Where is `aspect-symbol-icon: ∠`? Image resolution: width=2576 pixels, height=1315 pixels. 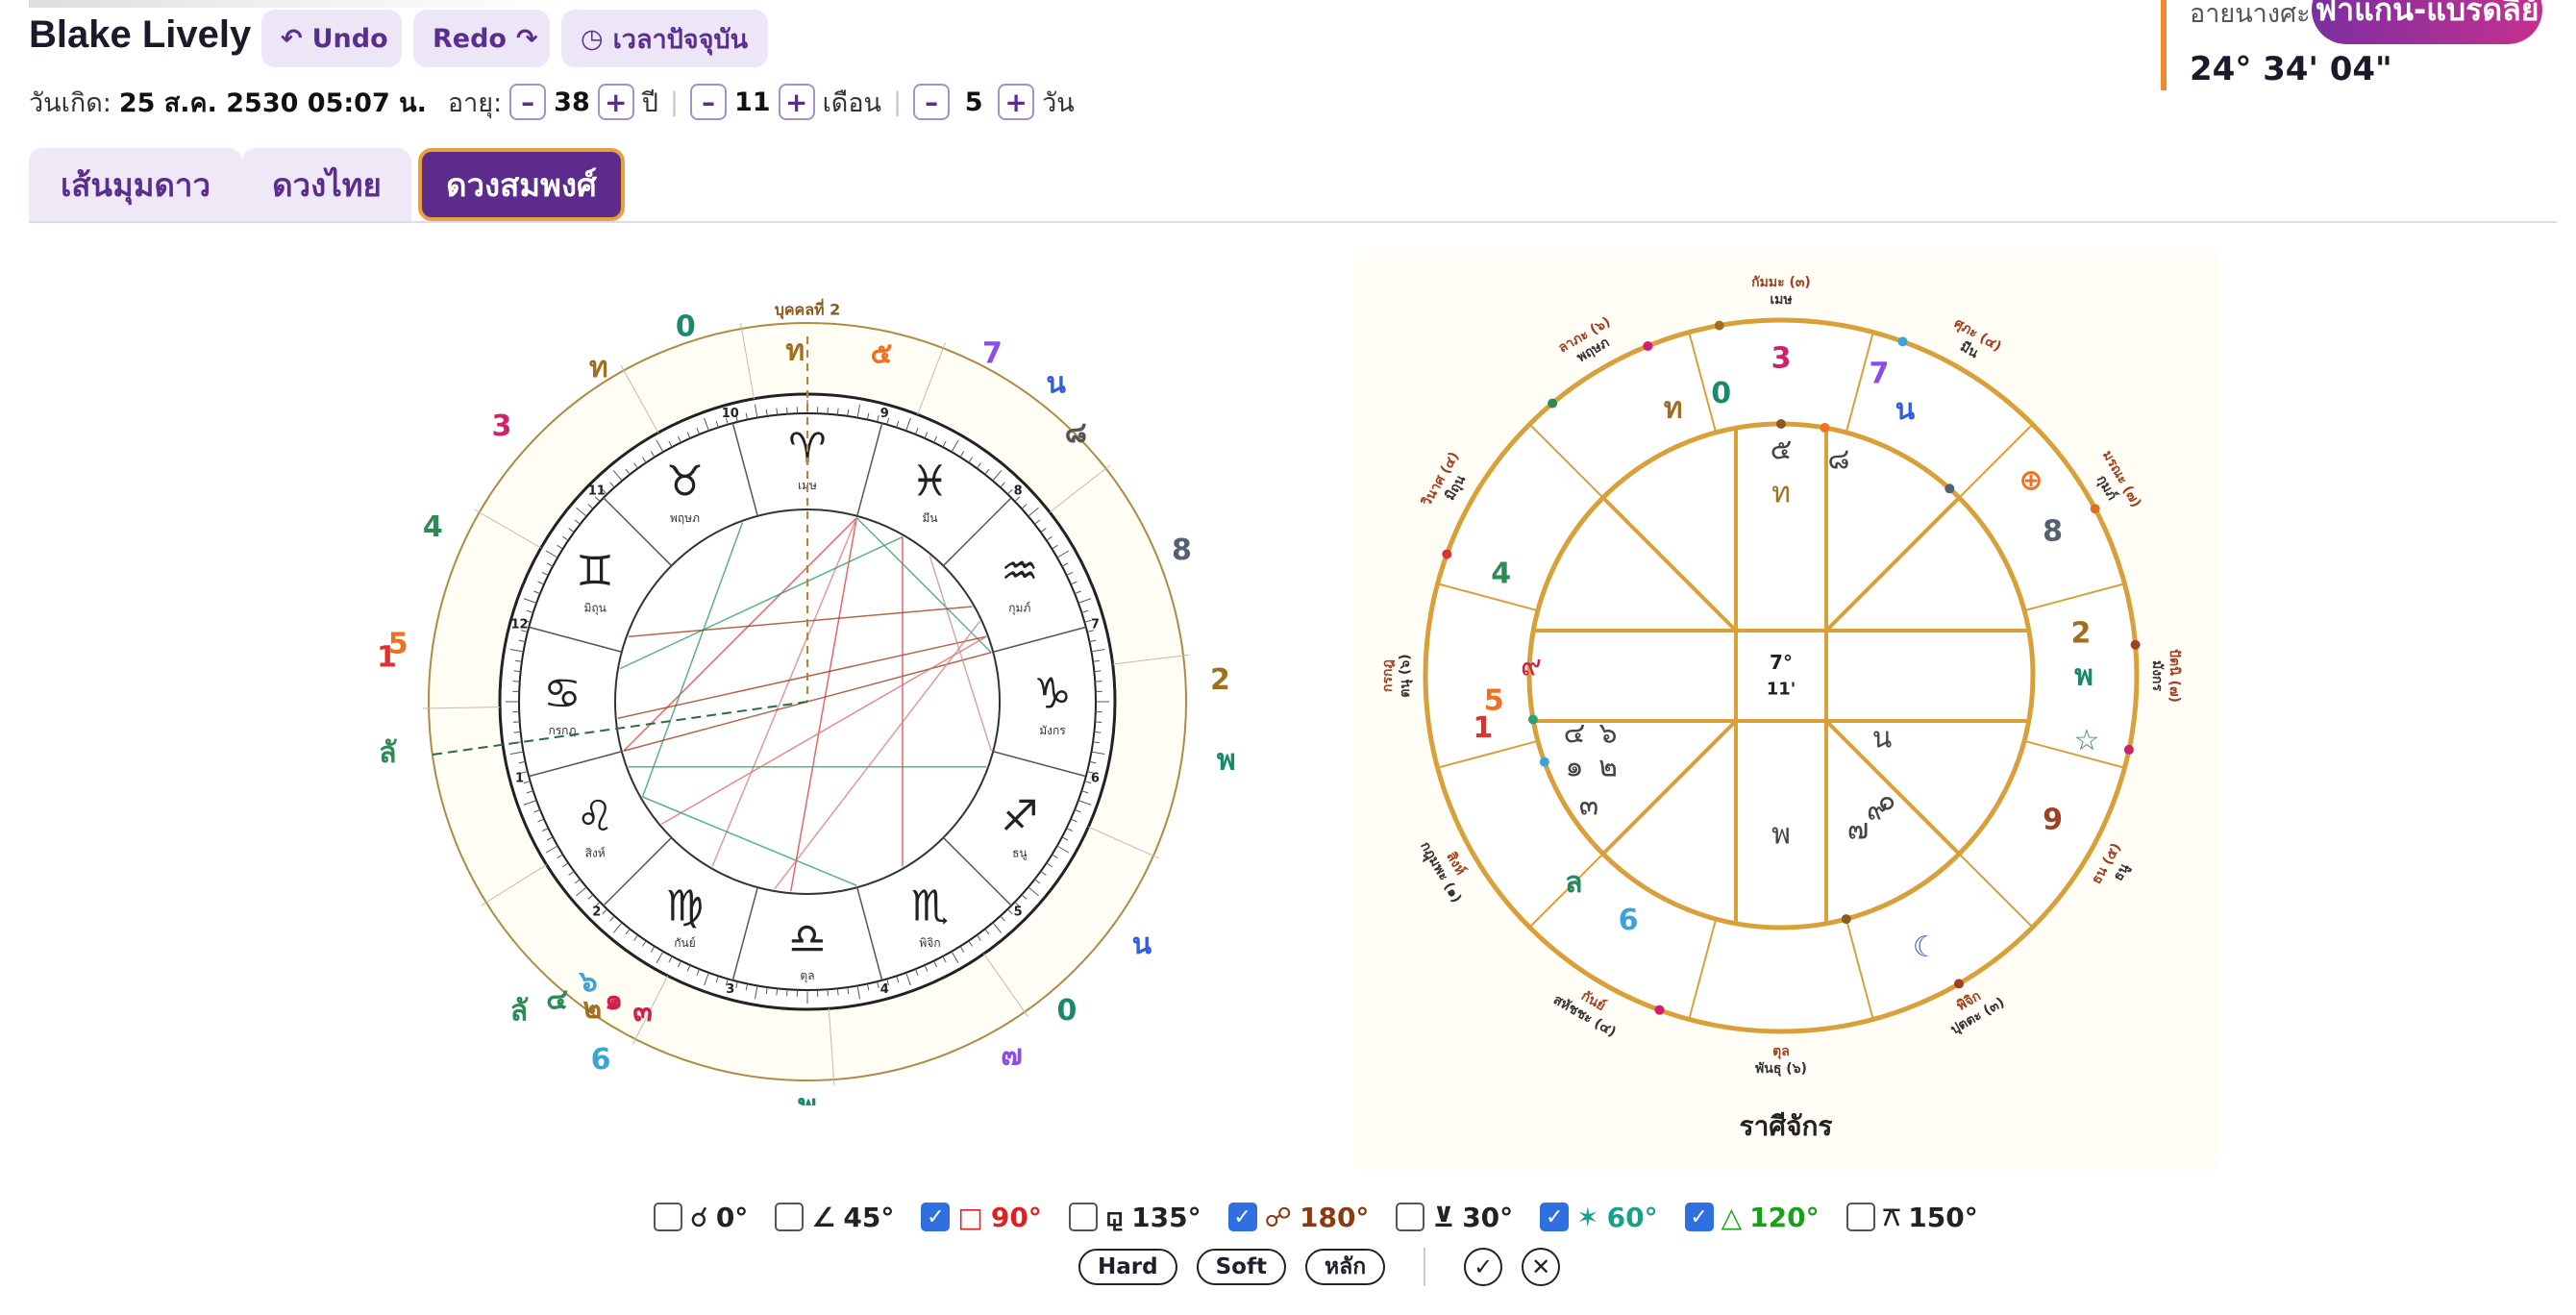 aspect-symbol-icon: ∠ is located at coordinates (824, 1217).